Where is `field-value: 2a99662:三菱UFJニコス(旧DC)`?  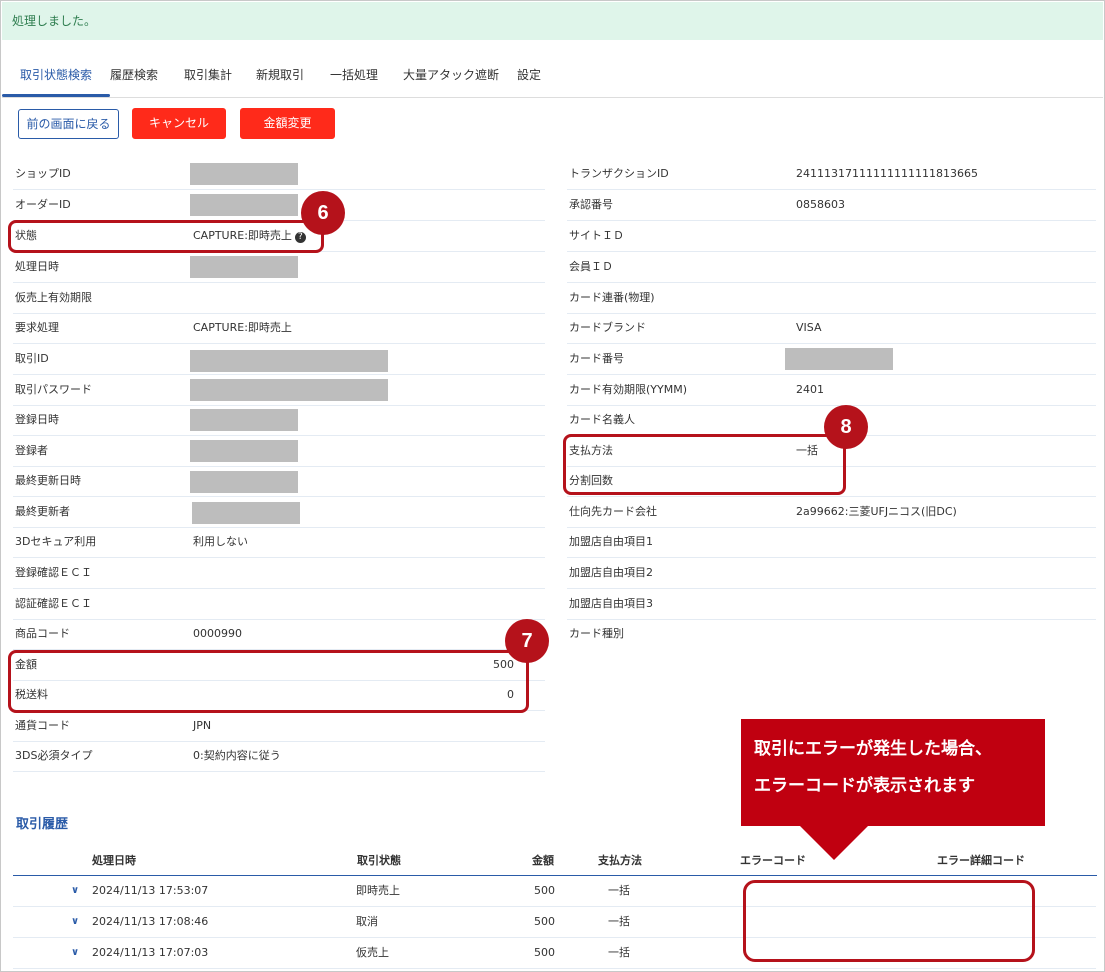
field-value: 2a99662:三菱UFJニコス(旧DC) is located at coordinates (876, 511).